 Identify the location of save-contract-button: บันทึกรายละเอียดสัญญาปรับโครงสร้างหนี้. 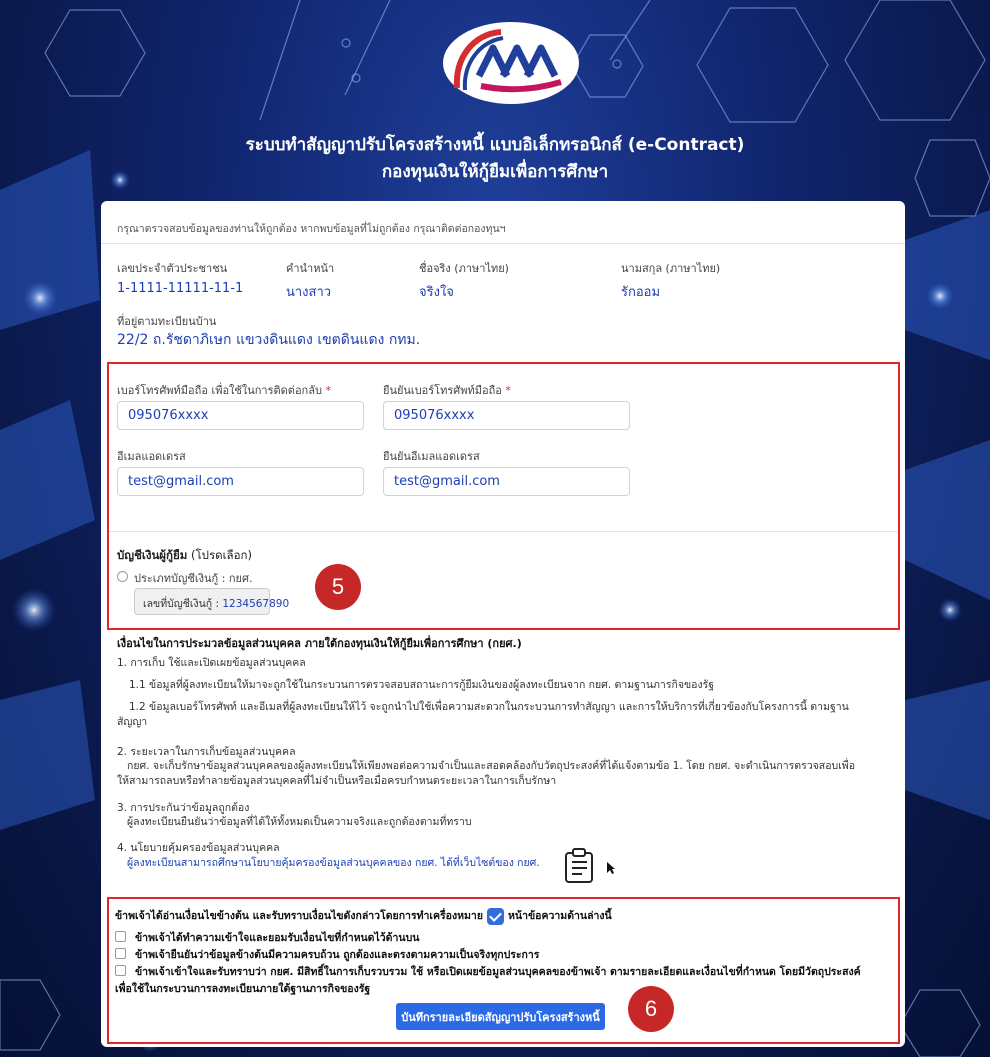
(500, 1016).